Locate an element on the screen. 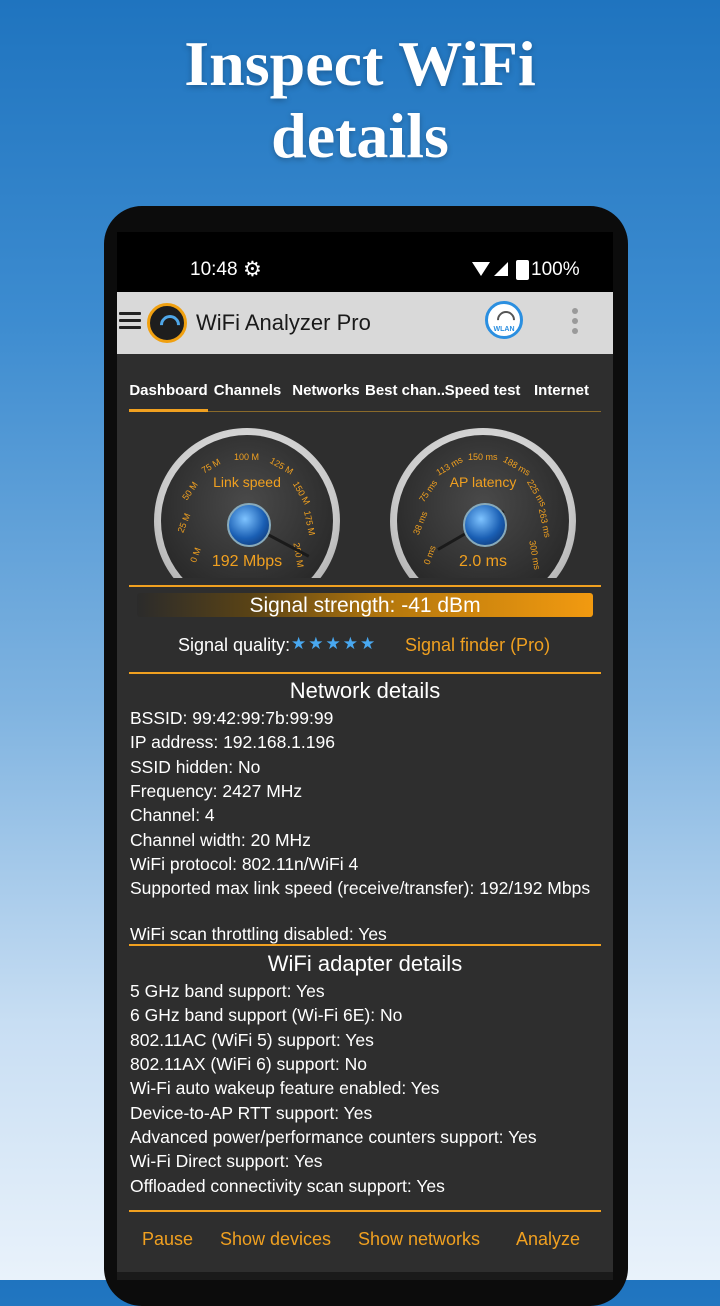 This screenshot has width=720, height=1306. ap-latency-value: 2.0 ms is located at coordinates (482, 561).